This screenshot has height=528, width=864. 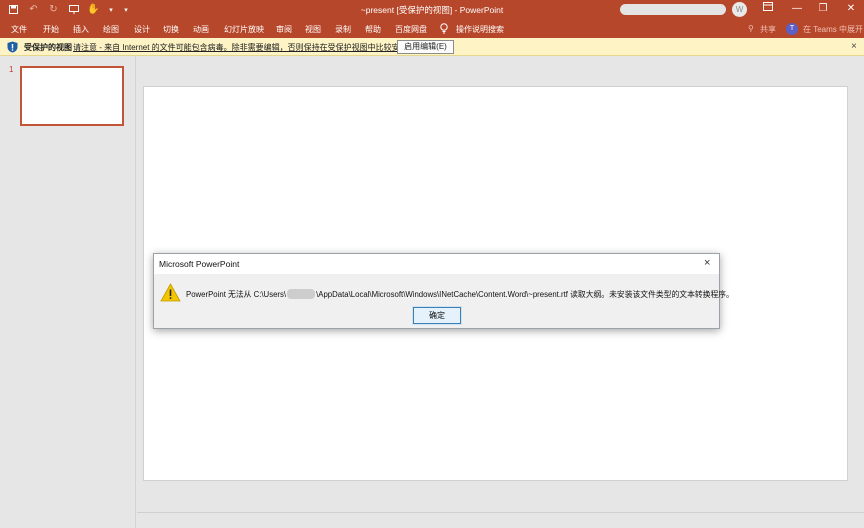 I want to click on avatar: W, so click(x=739, y=9).